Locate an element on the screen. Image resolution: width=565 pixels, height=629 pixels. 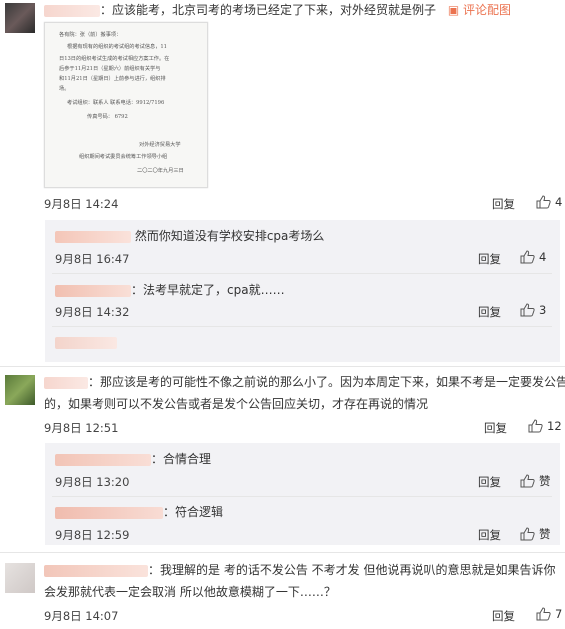
comment-time: 9月8日 12:51 is located at coordinates (81, 428).